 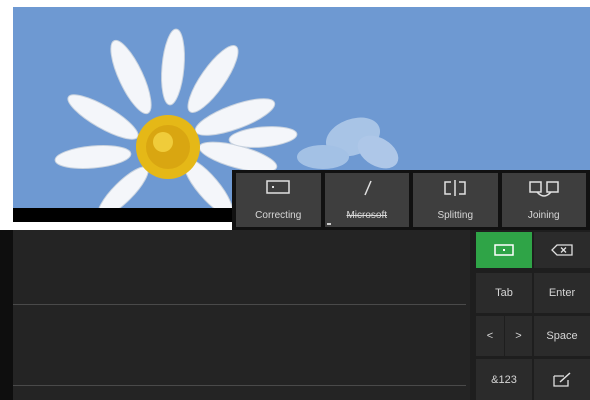 I want to click on gesture-label-correcting: Correcting, so click(x=278, y=215).